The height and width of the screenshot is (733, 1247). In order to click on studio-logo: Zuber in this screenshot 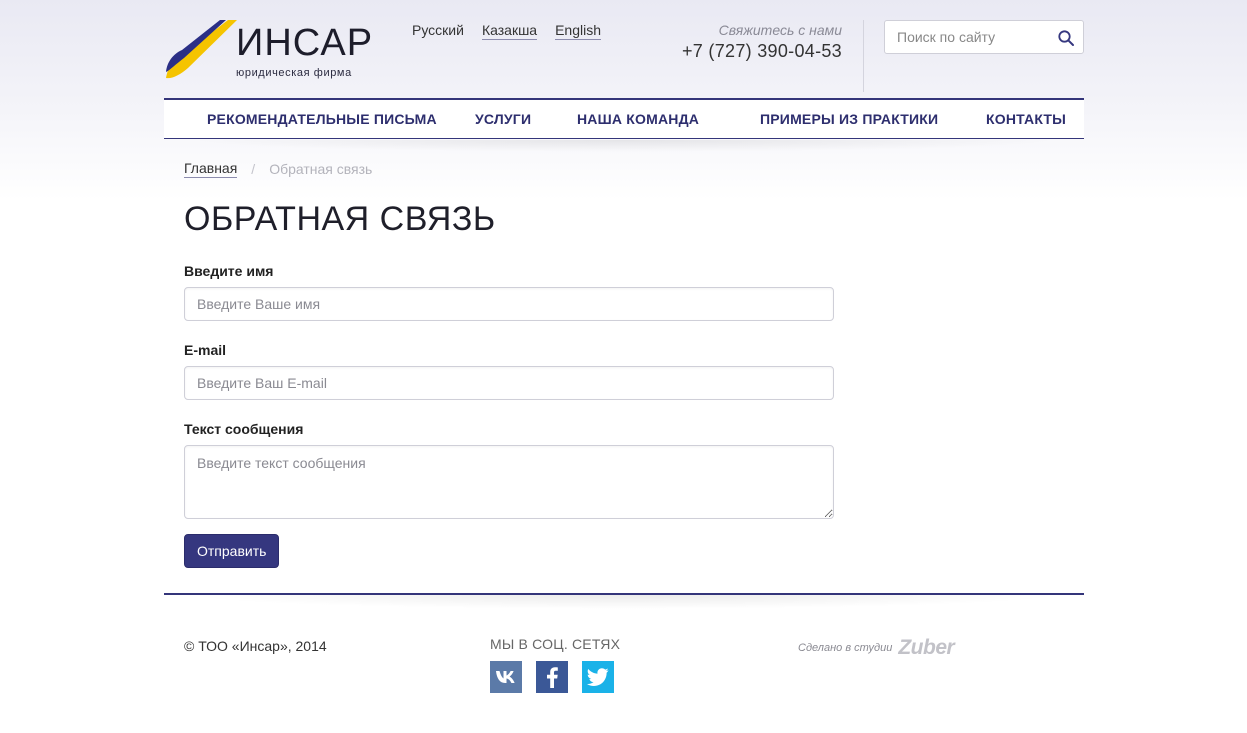, I will do `click(926, 647)`.